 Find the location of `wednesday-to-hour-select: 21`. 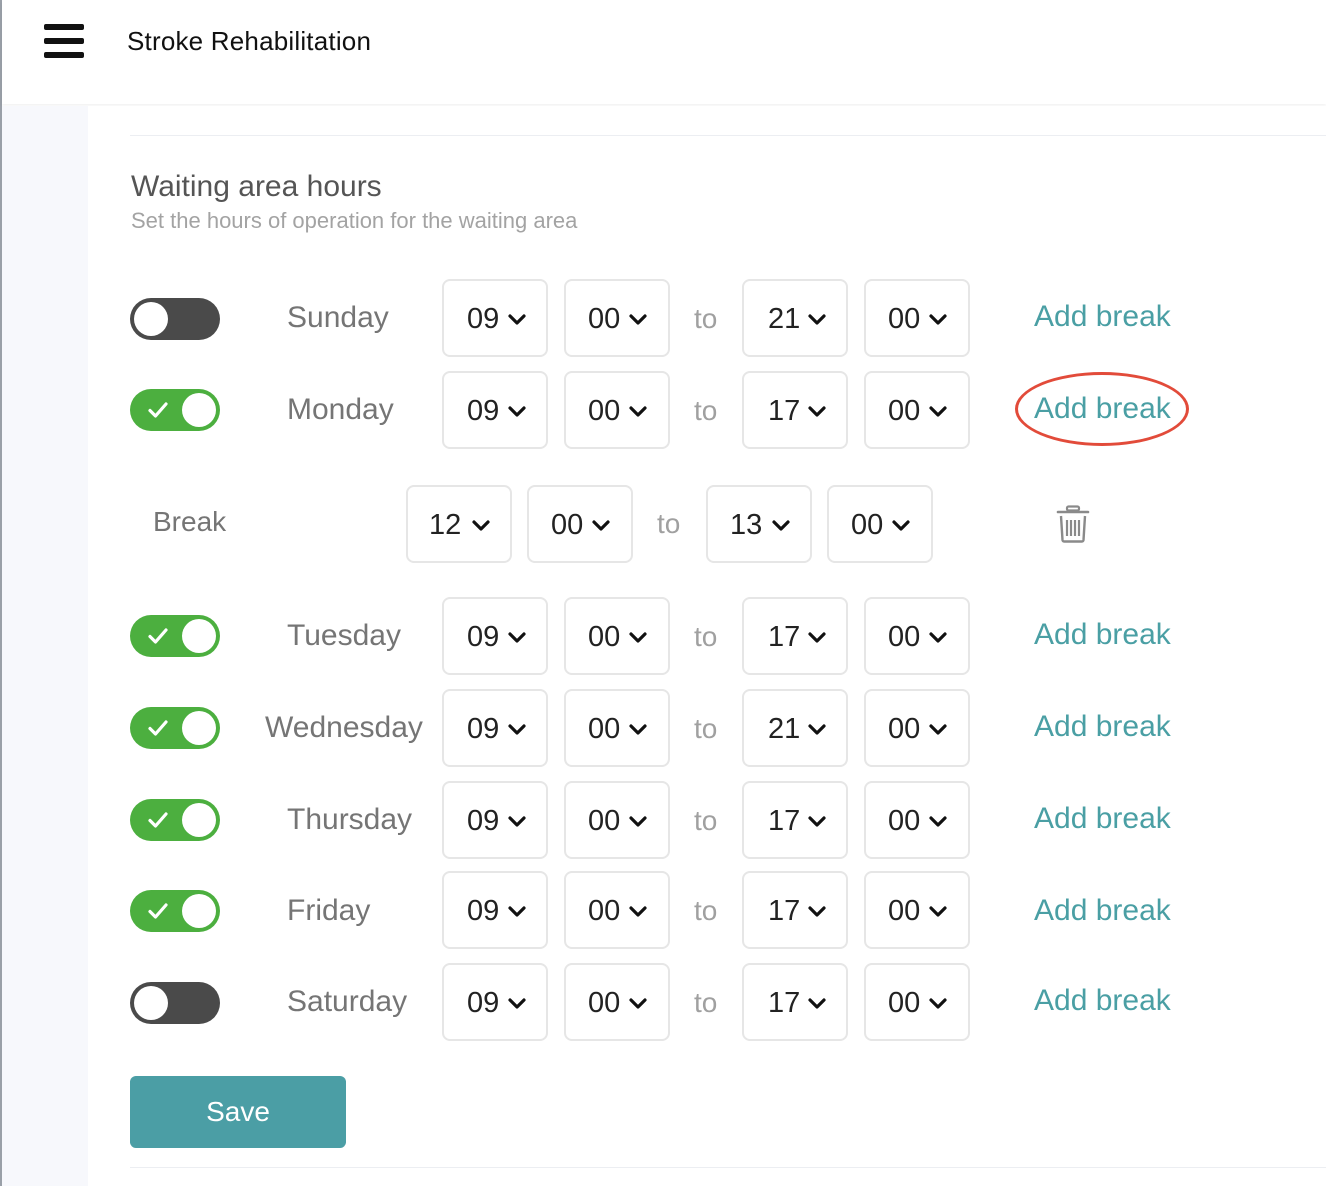

wednesday-to-hour-select: 21 is located at coordinates (795, 728).